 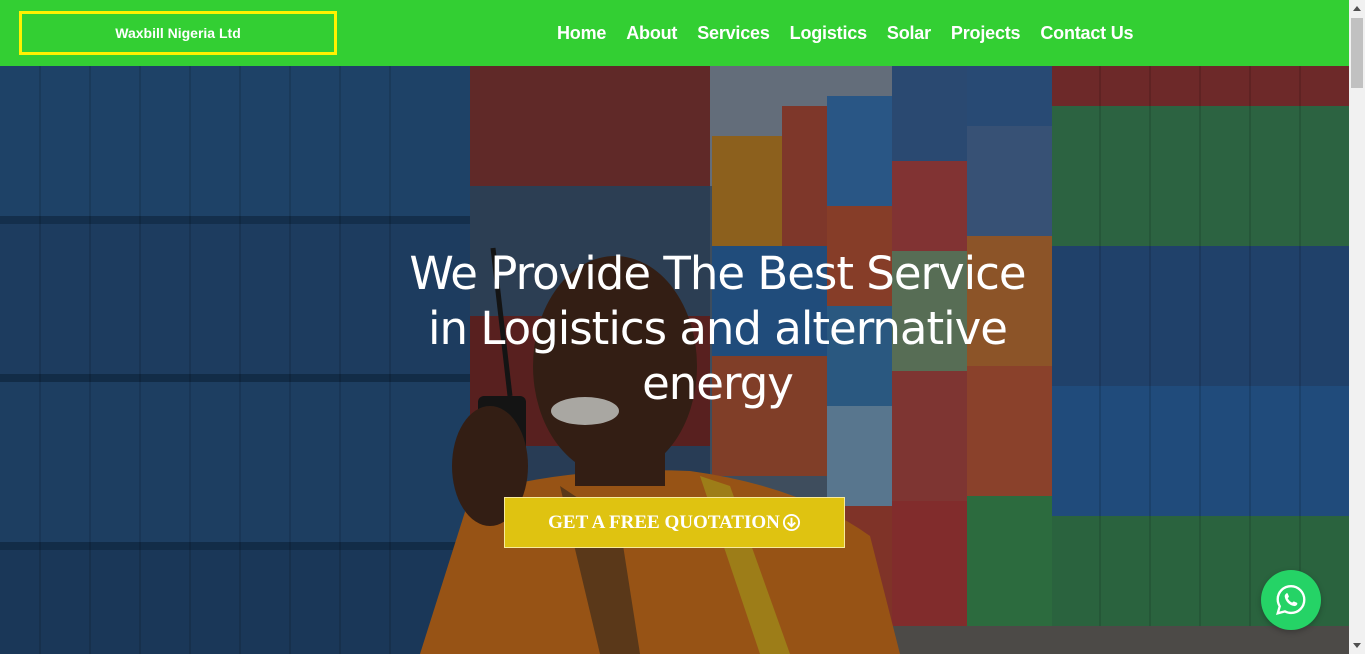 I want to click on arrow-circle-down-icon, so click(x=791, y=522).